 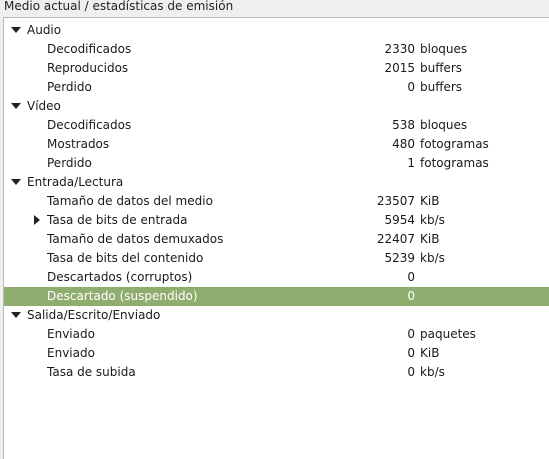 What do you see at coordinates (399, 258) in the screenshot?
I see `stat-value: 5239` at bounding box center [399, 258].